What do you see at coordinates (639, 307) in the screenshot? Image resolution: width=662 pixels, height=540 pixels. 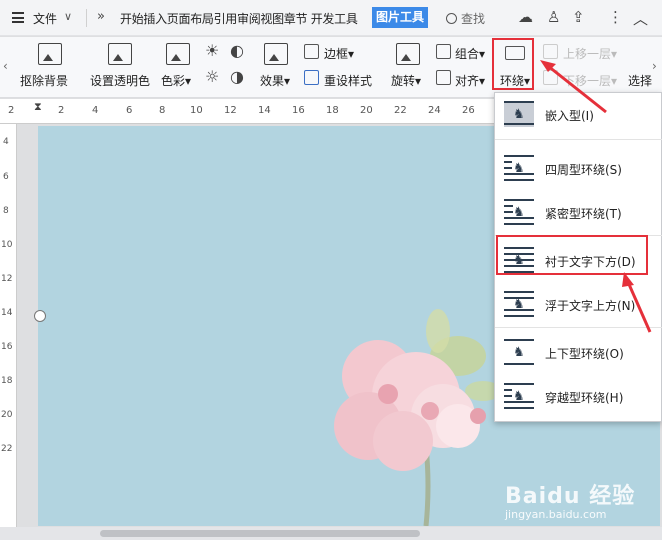 I see `arrow-to-behind-text` at bounding box center [639, 307].